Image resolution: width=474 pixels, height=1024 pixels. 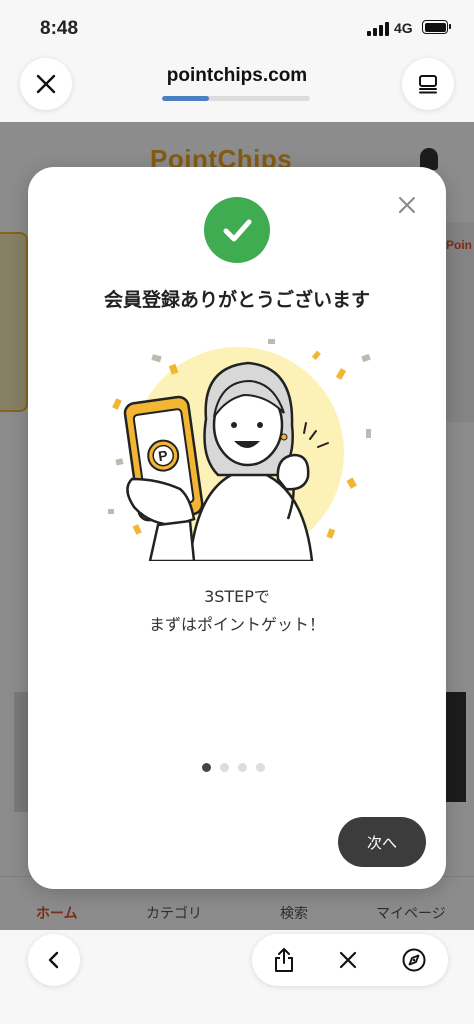 I want to click on back-icon, so click(x=53, y=960).